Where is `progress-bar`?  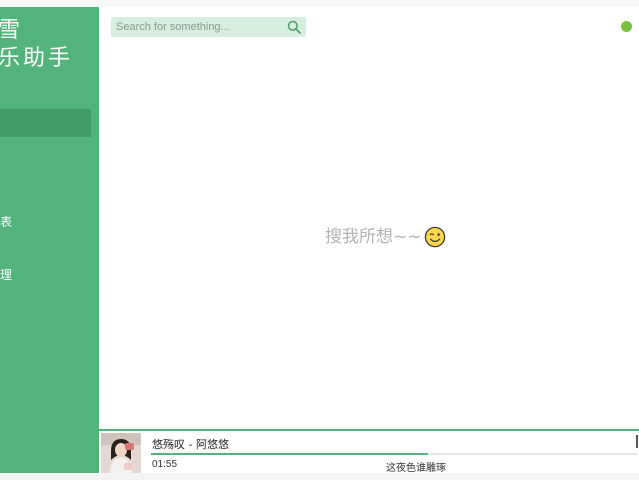 progress-bar is located at coordinates (394, 454).